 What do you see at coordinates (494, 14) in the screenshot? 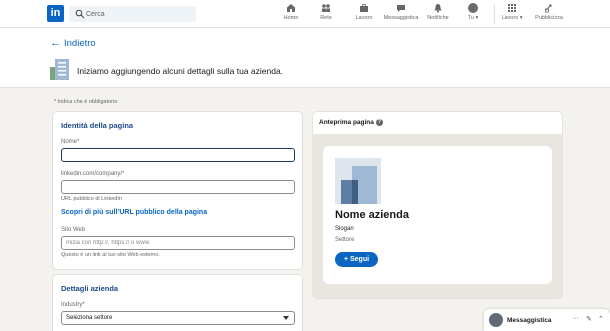
I see `nav-divider` at bounding box center [494, 14].